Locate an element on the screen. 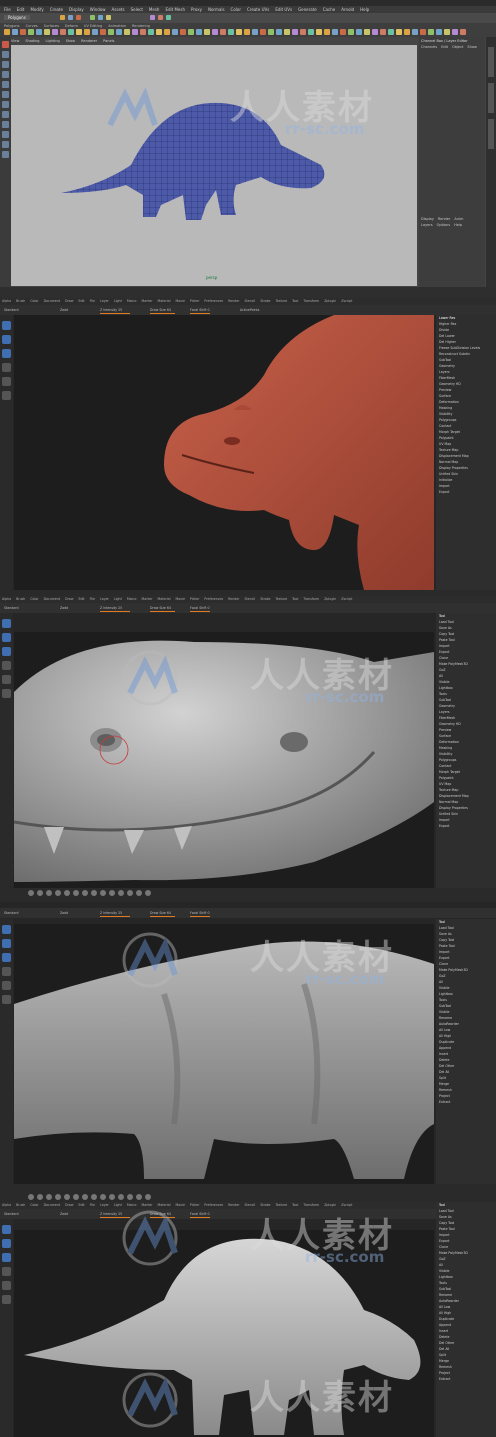 The width and height of the screenshot is (496, 1437). right-tab-channel-box is located at coordinates (491, 98).